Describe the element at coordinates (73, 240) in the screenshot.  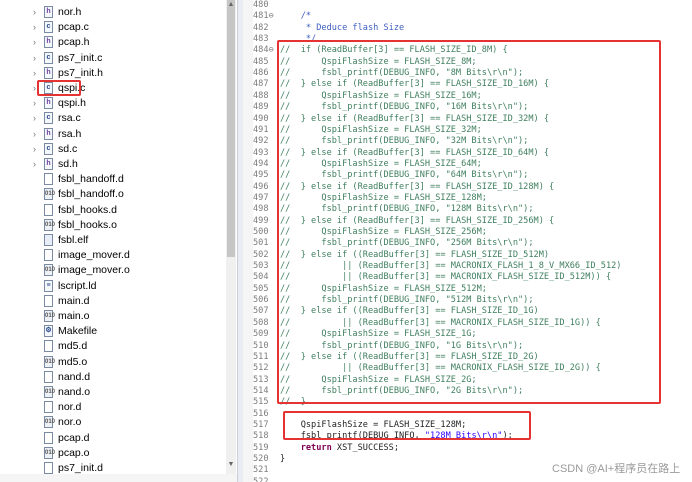
I see `tree-item-label: fsbl.elf` at that location.